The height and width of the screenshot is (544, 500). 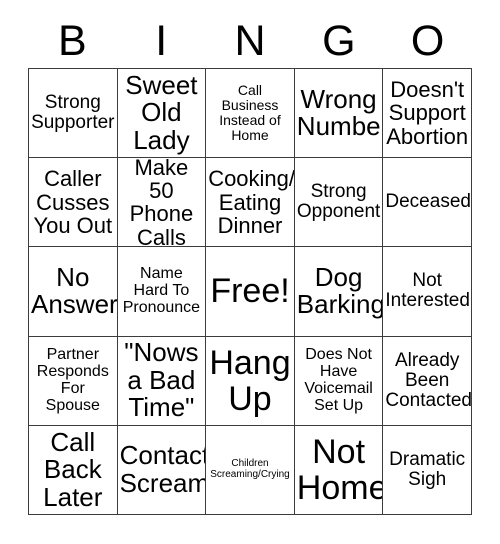 I want to click on bingo-cell: Doesn't Support Abortion, so click(x=427, y=114).